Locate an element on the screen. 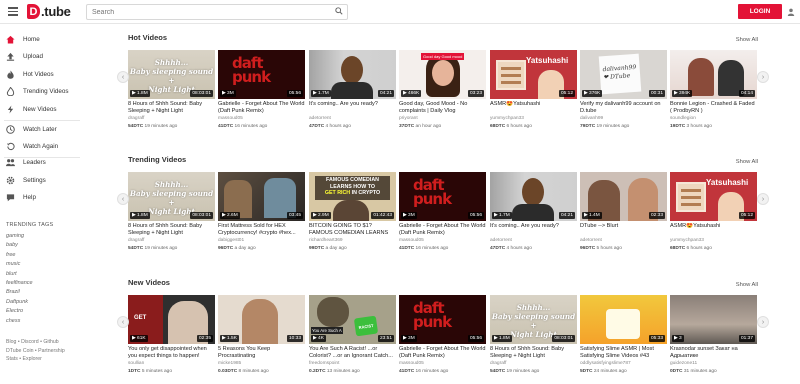 The image size is (800, 384). sidebar-item-watch-later: Watch Later is located at coordinates (42, 129).